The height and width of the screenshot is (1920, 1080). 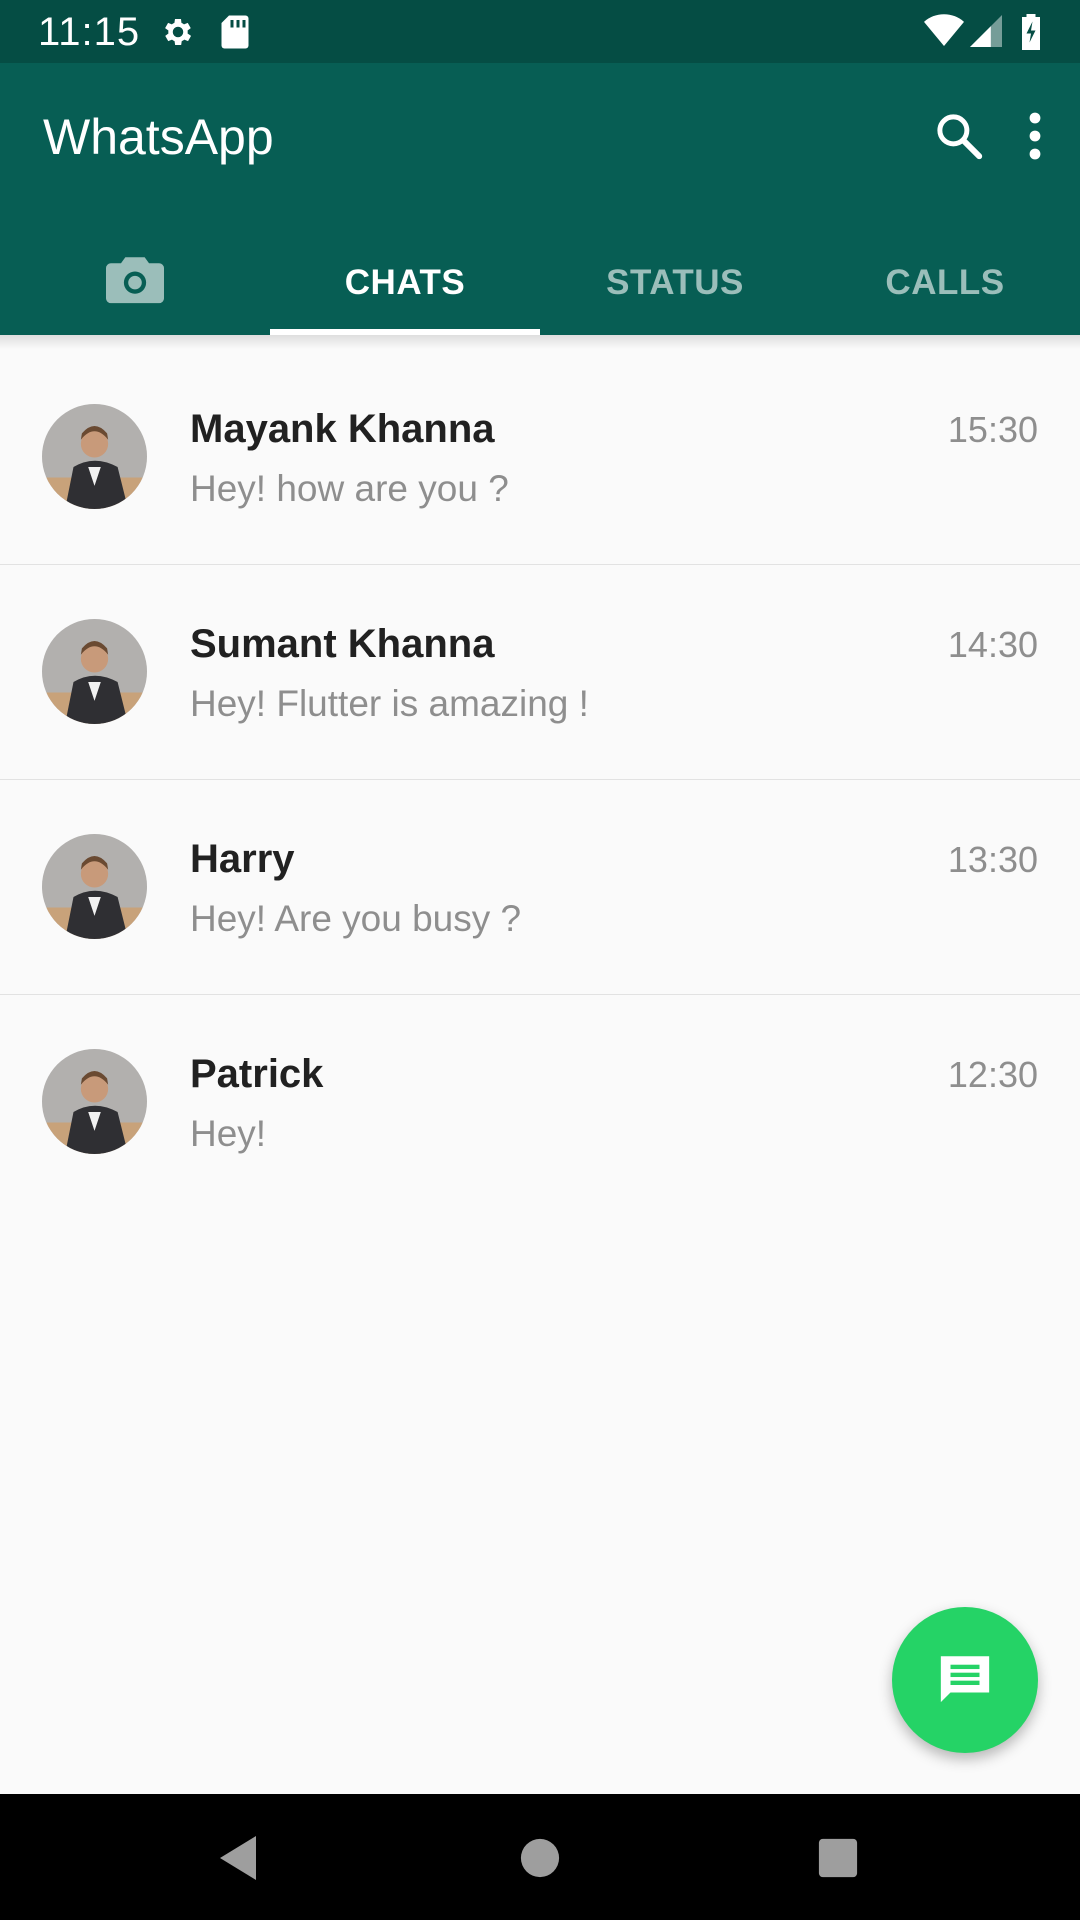 What do you see at coordinates (540, 199) in the screenshot?
I see `app-bar: WhatsApp CHATS STATUS CALLS` at bounding box center [540, 199].